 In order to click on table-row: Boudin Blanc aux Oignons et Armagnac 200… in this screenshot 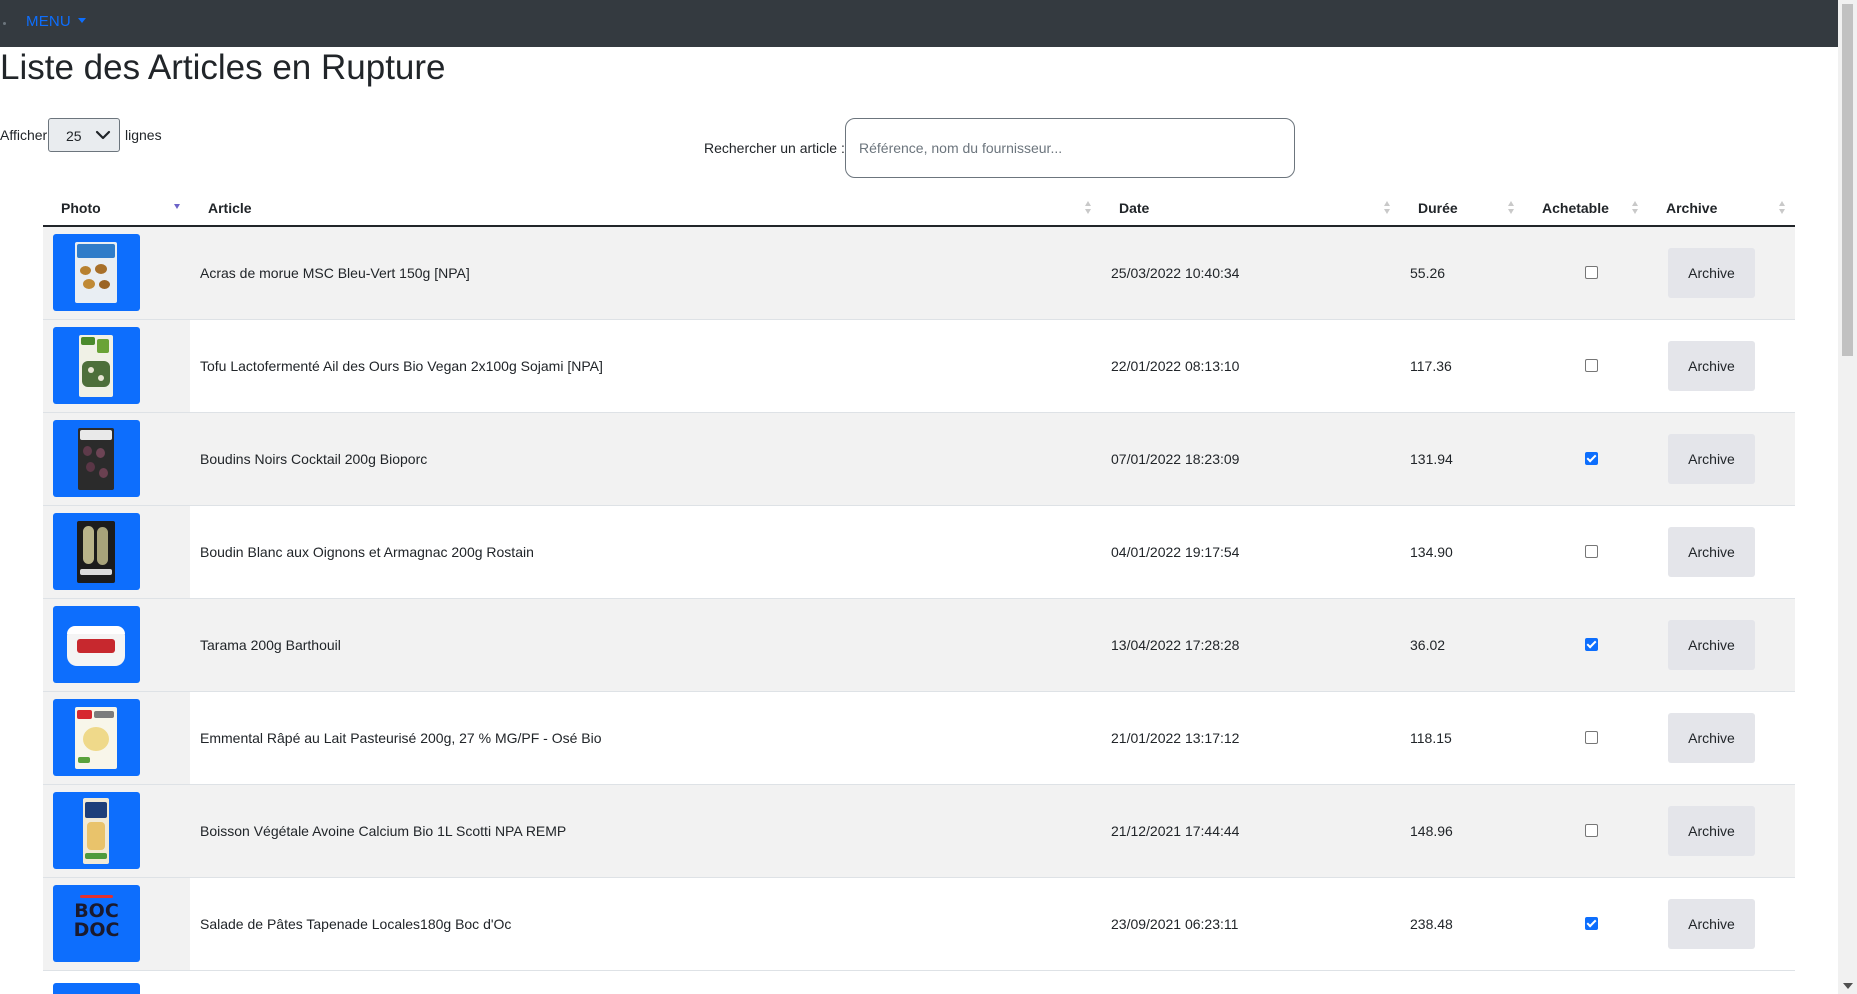, I will do `click(919, 552)`.